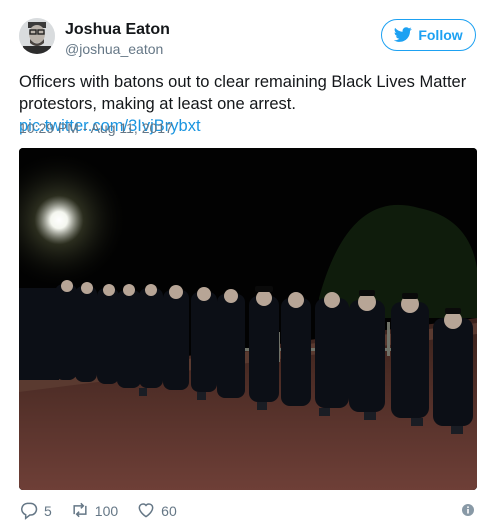 The width and height of the screenshot is (494, 528). Describe the element at coordinates (114, 49) in the screenshot. I see `author-handle: @joshua_eaton` at that location.